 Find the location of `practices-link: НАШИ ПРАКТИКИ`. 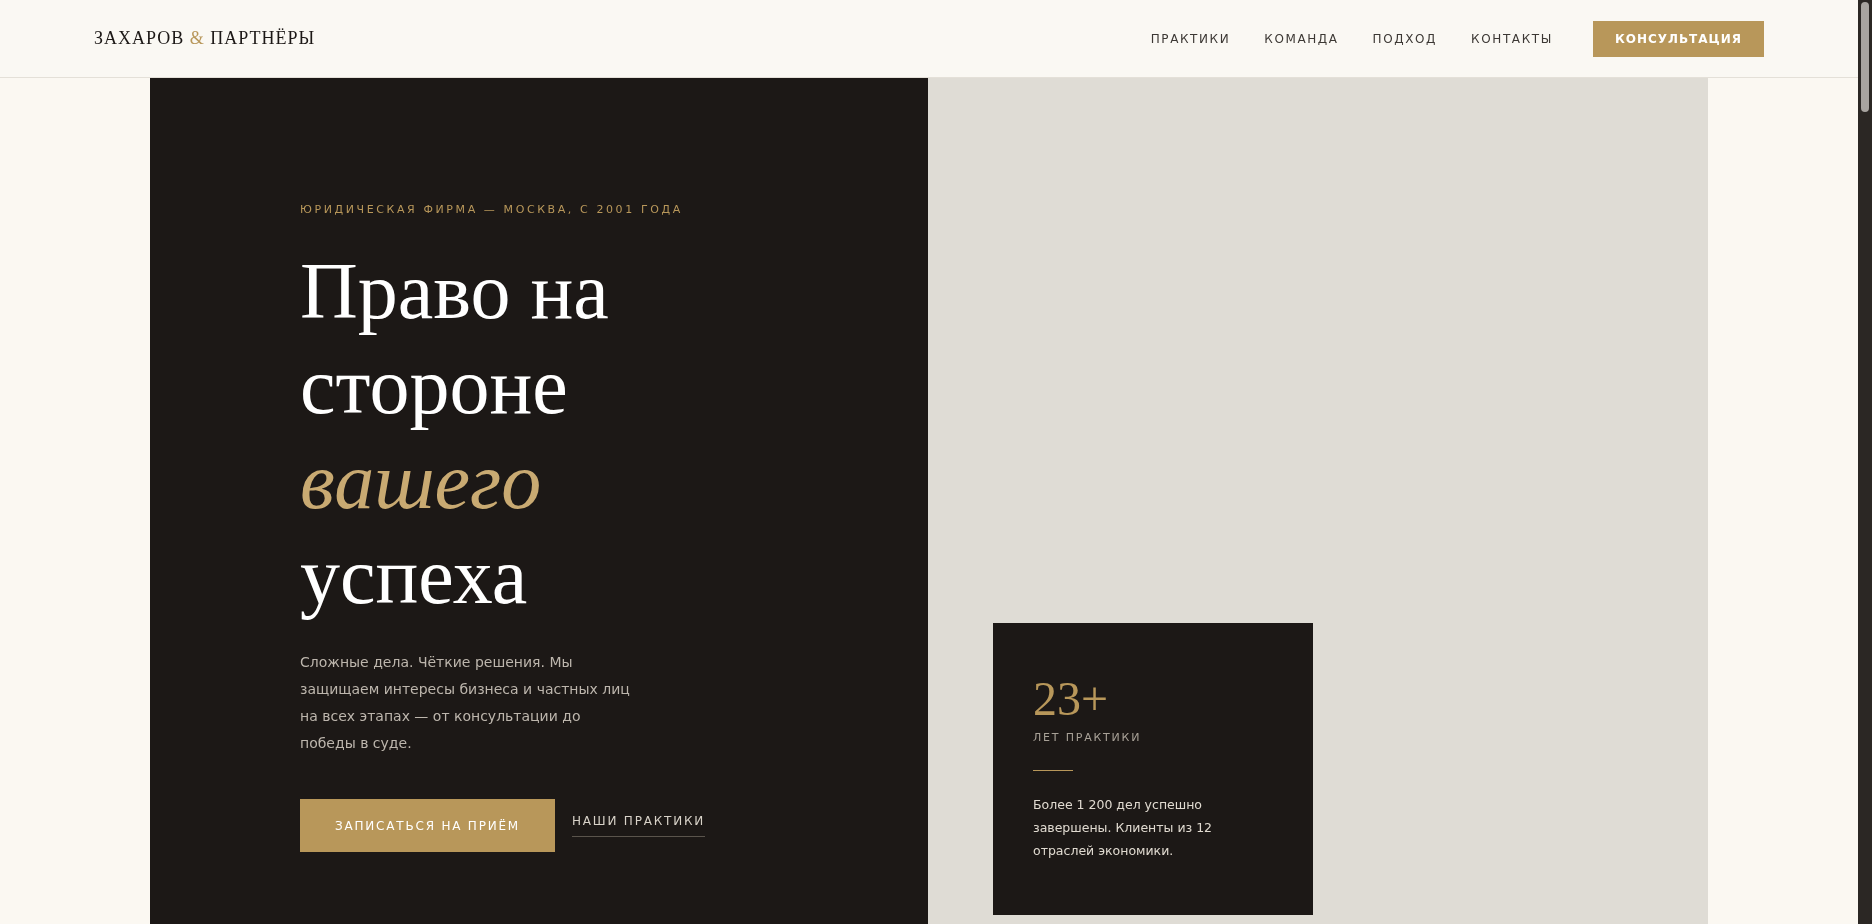

practices-link: НАШИ ПРАКТИКИ is located at coordinates (639, 825).